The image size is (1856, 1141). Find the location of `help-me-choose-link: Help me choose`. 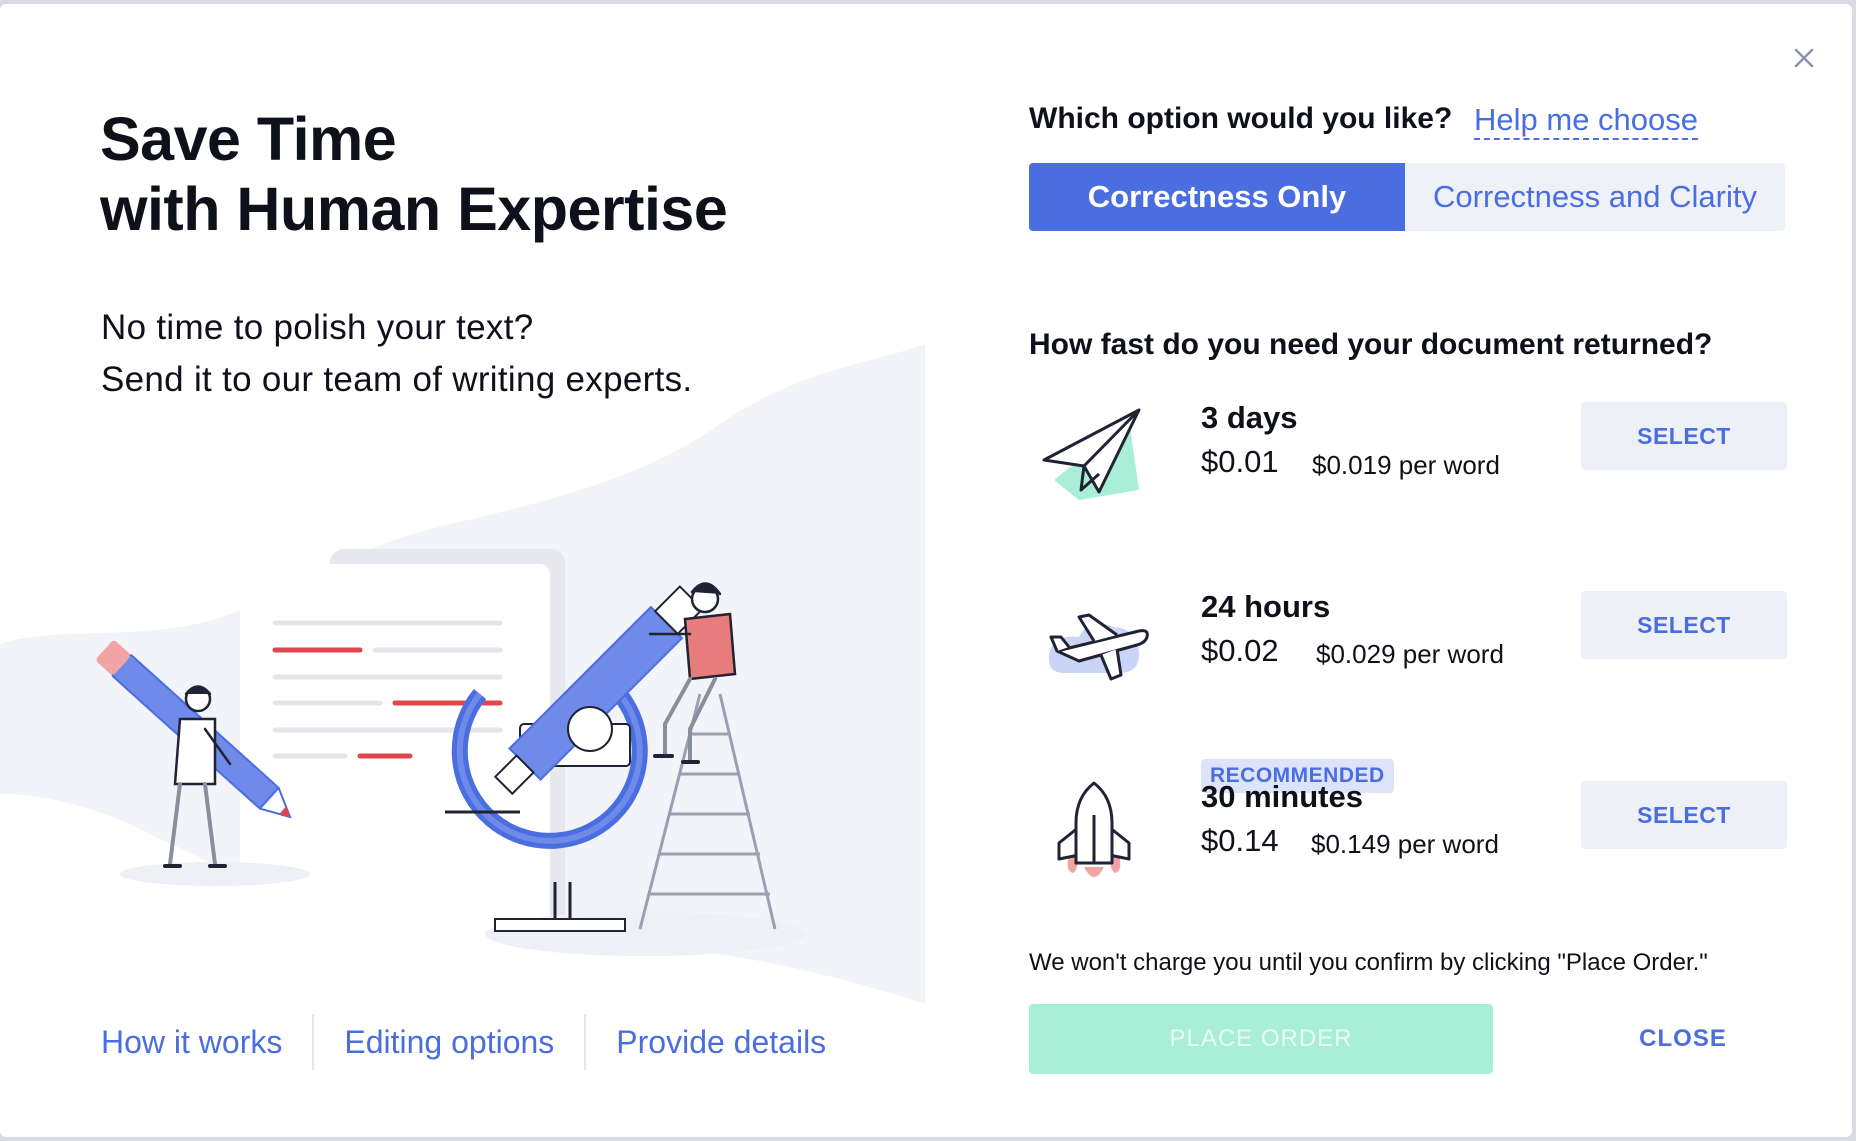

help-me-choose-link: Help me choose is located at coordinates (1586, 121).